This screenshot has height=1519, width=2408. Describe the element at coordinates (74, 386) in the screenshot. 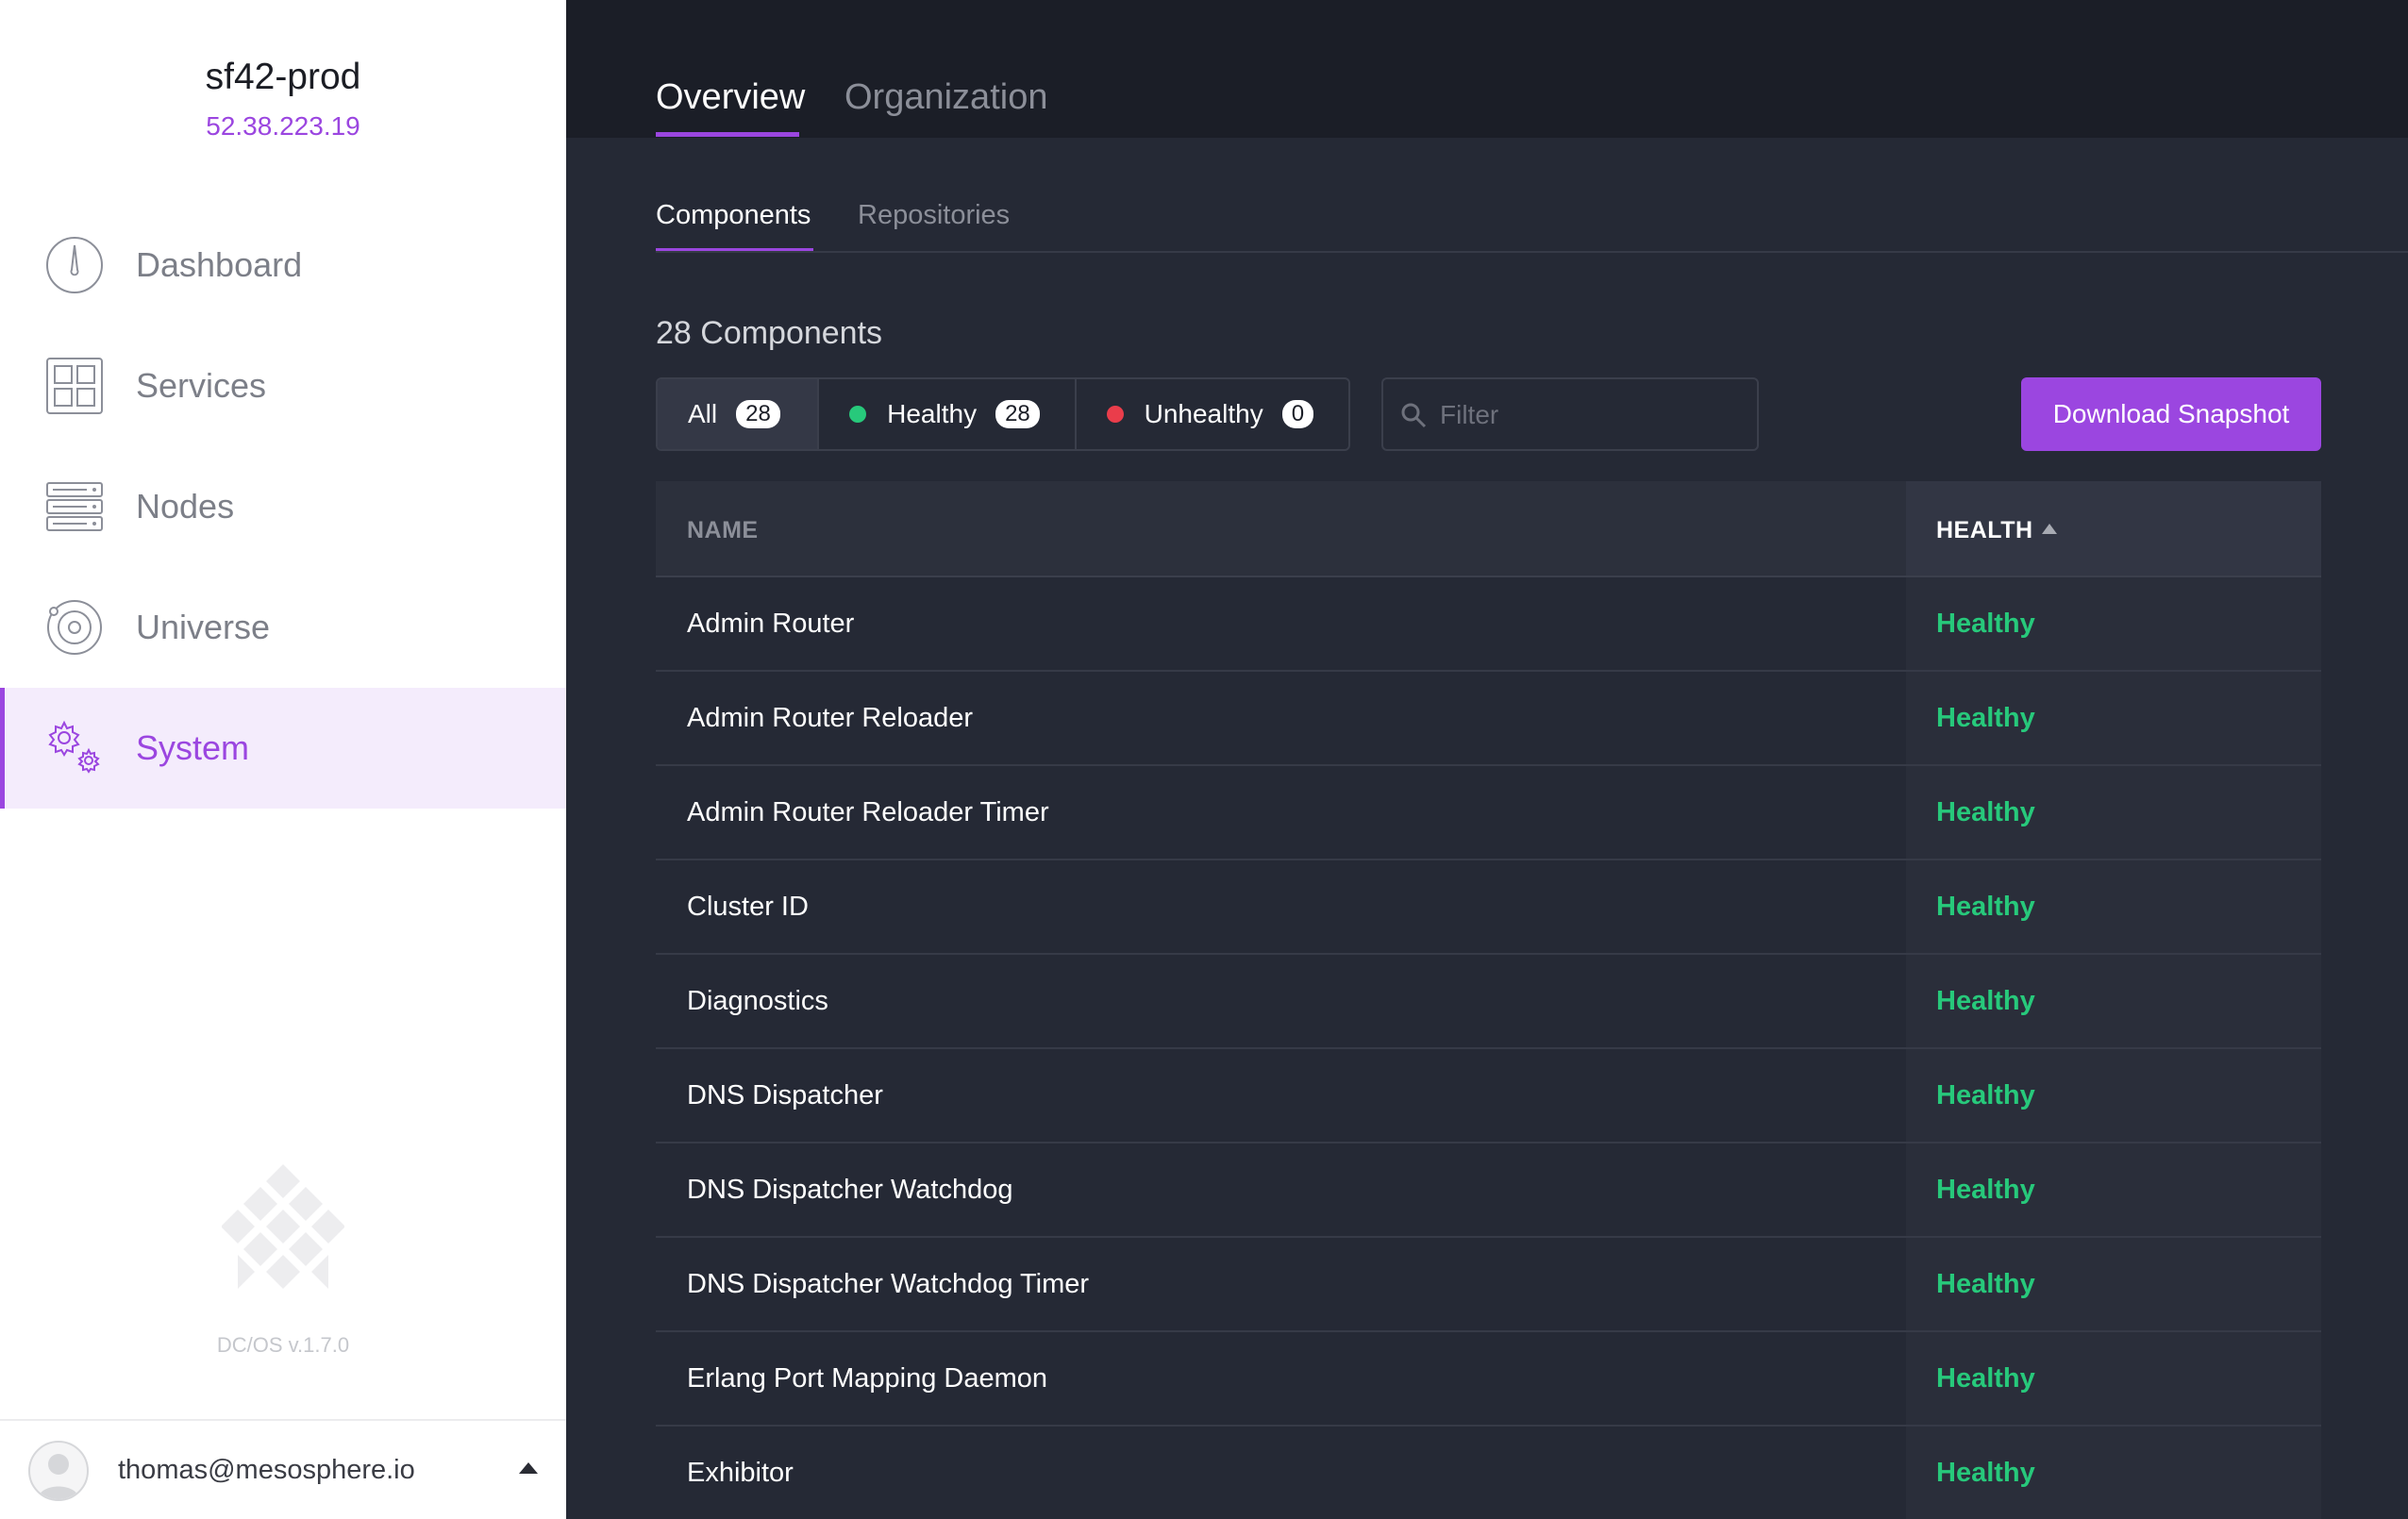

I see `services-icon` at that location.